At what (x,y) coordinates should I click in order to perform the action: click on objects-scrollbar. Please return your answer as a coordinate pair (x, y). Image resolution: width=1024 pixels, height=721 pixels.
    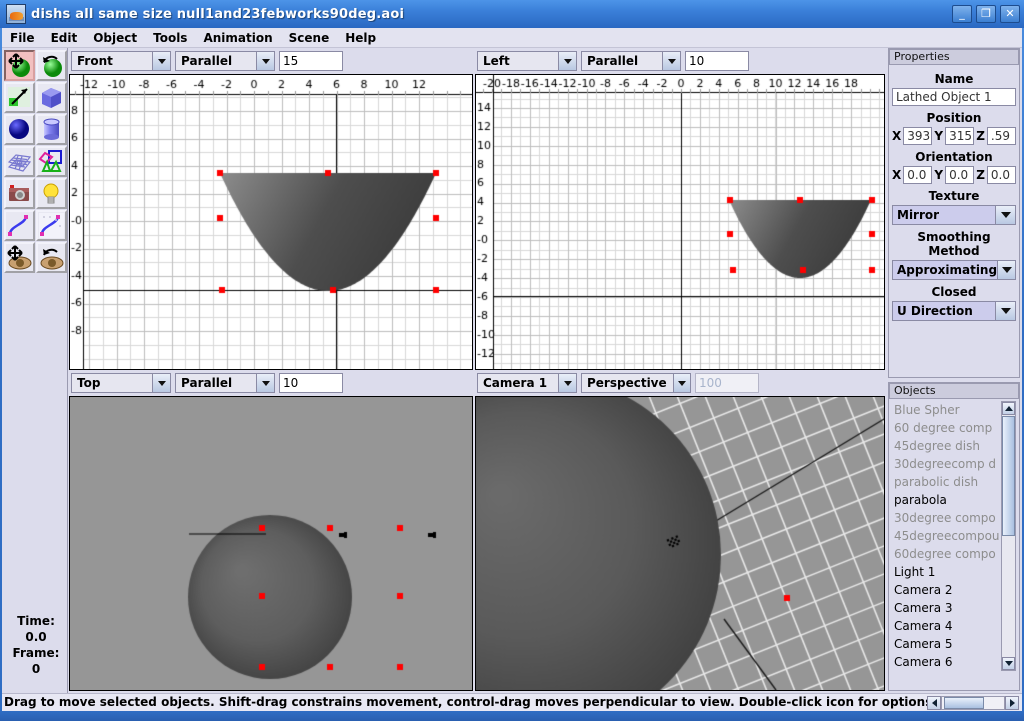
    Looking at the image, I should click on (1008, 536).